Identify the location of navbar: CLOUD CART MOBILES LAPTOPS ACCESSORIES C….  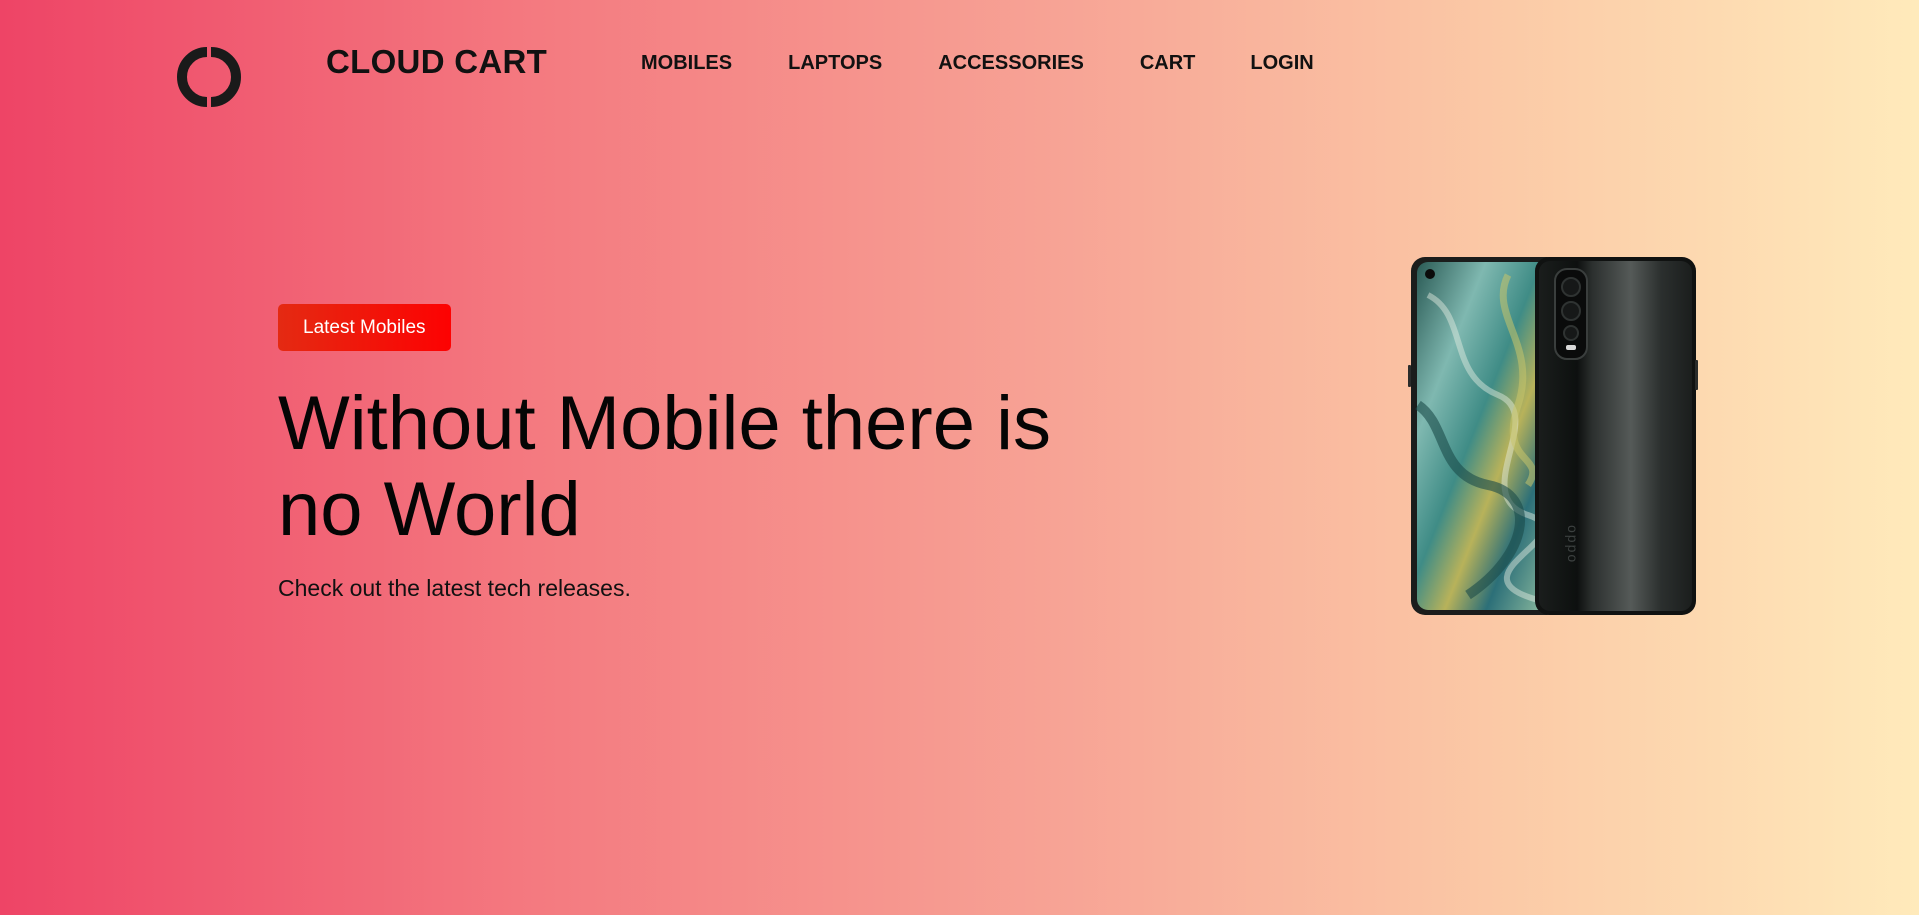
(959, 65).